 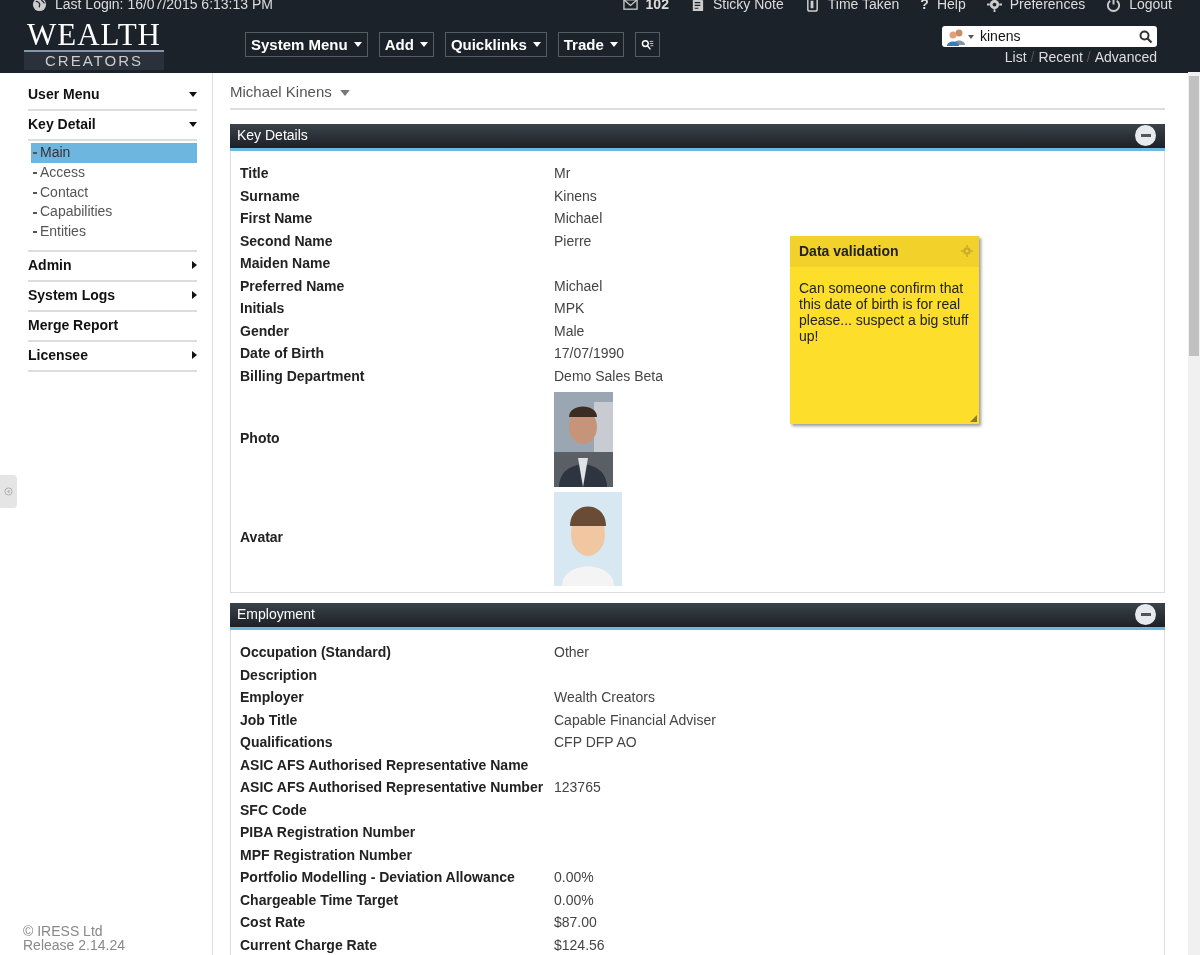 What do you see at coordinates (94, 45) in the screenshot?
I see `logo: WEALTH CREATORS` at bounding box center [94, 45].